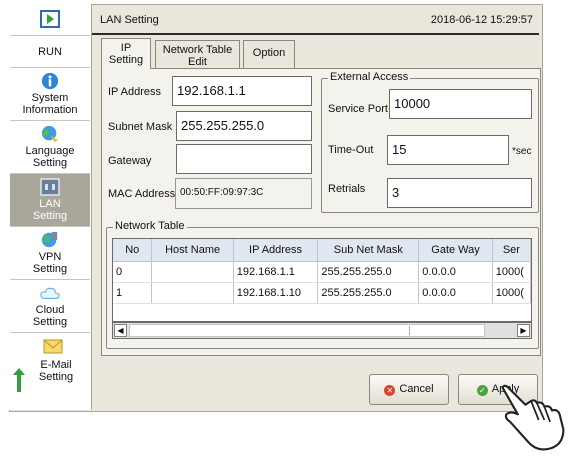 Image resolution: width=575 pixels, height=461 pixels. What do you see at coordinates (390, 390) in the screenshot?
I see `cancel-x-icon: ✕` at bounding box center [390, 390].